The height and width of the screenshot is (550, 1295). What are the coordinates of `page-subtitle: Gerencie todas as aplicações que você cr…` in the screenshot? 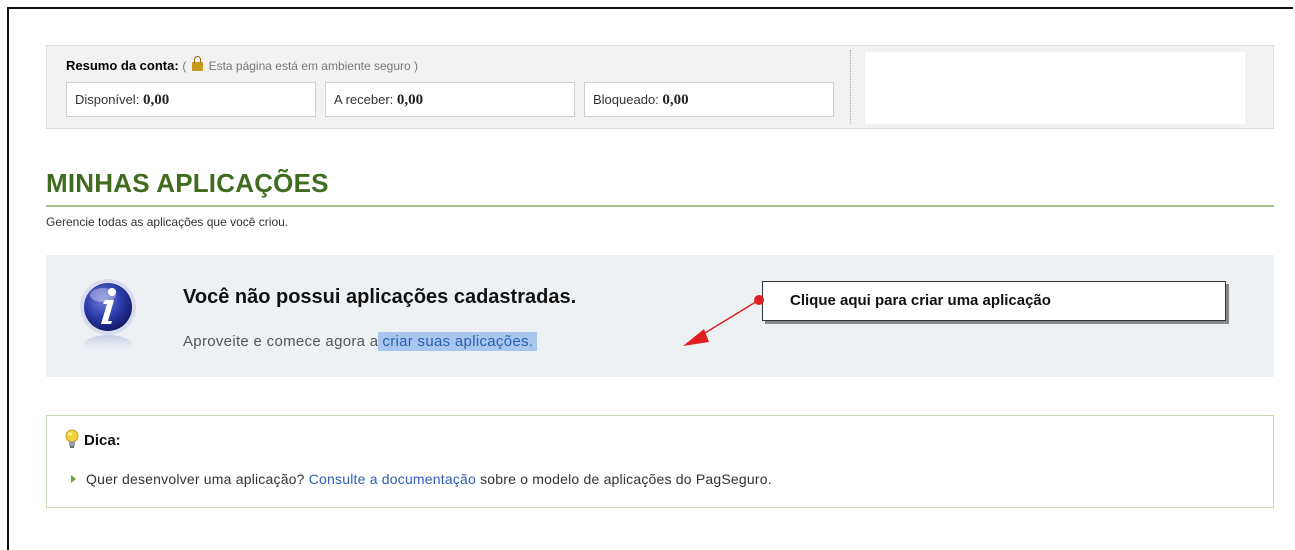 It's located at (167, 222).